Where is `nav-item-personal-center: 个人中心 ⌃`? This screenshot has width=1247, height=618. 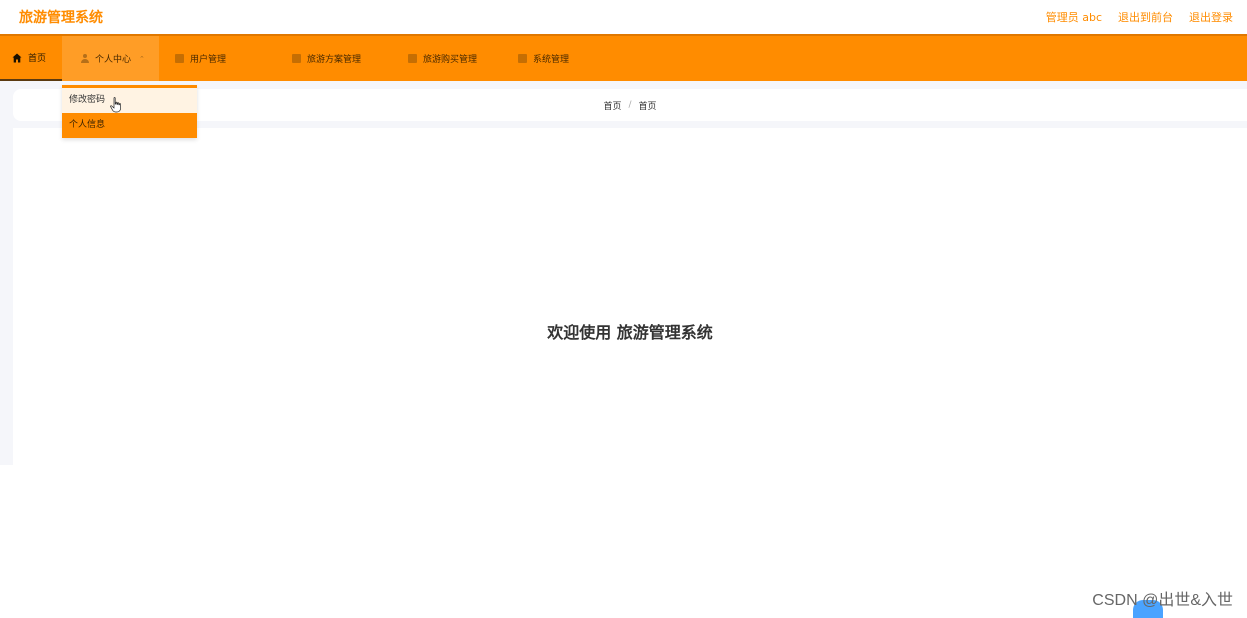 nav-item-personal-center: 个人中心 ⌃ is located at coordinates (110, 58).